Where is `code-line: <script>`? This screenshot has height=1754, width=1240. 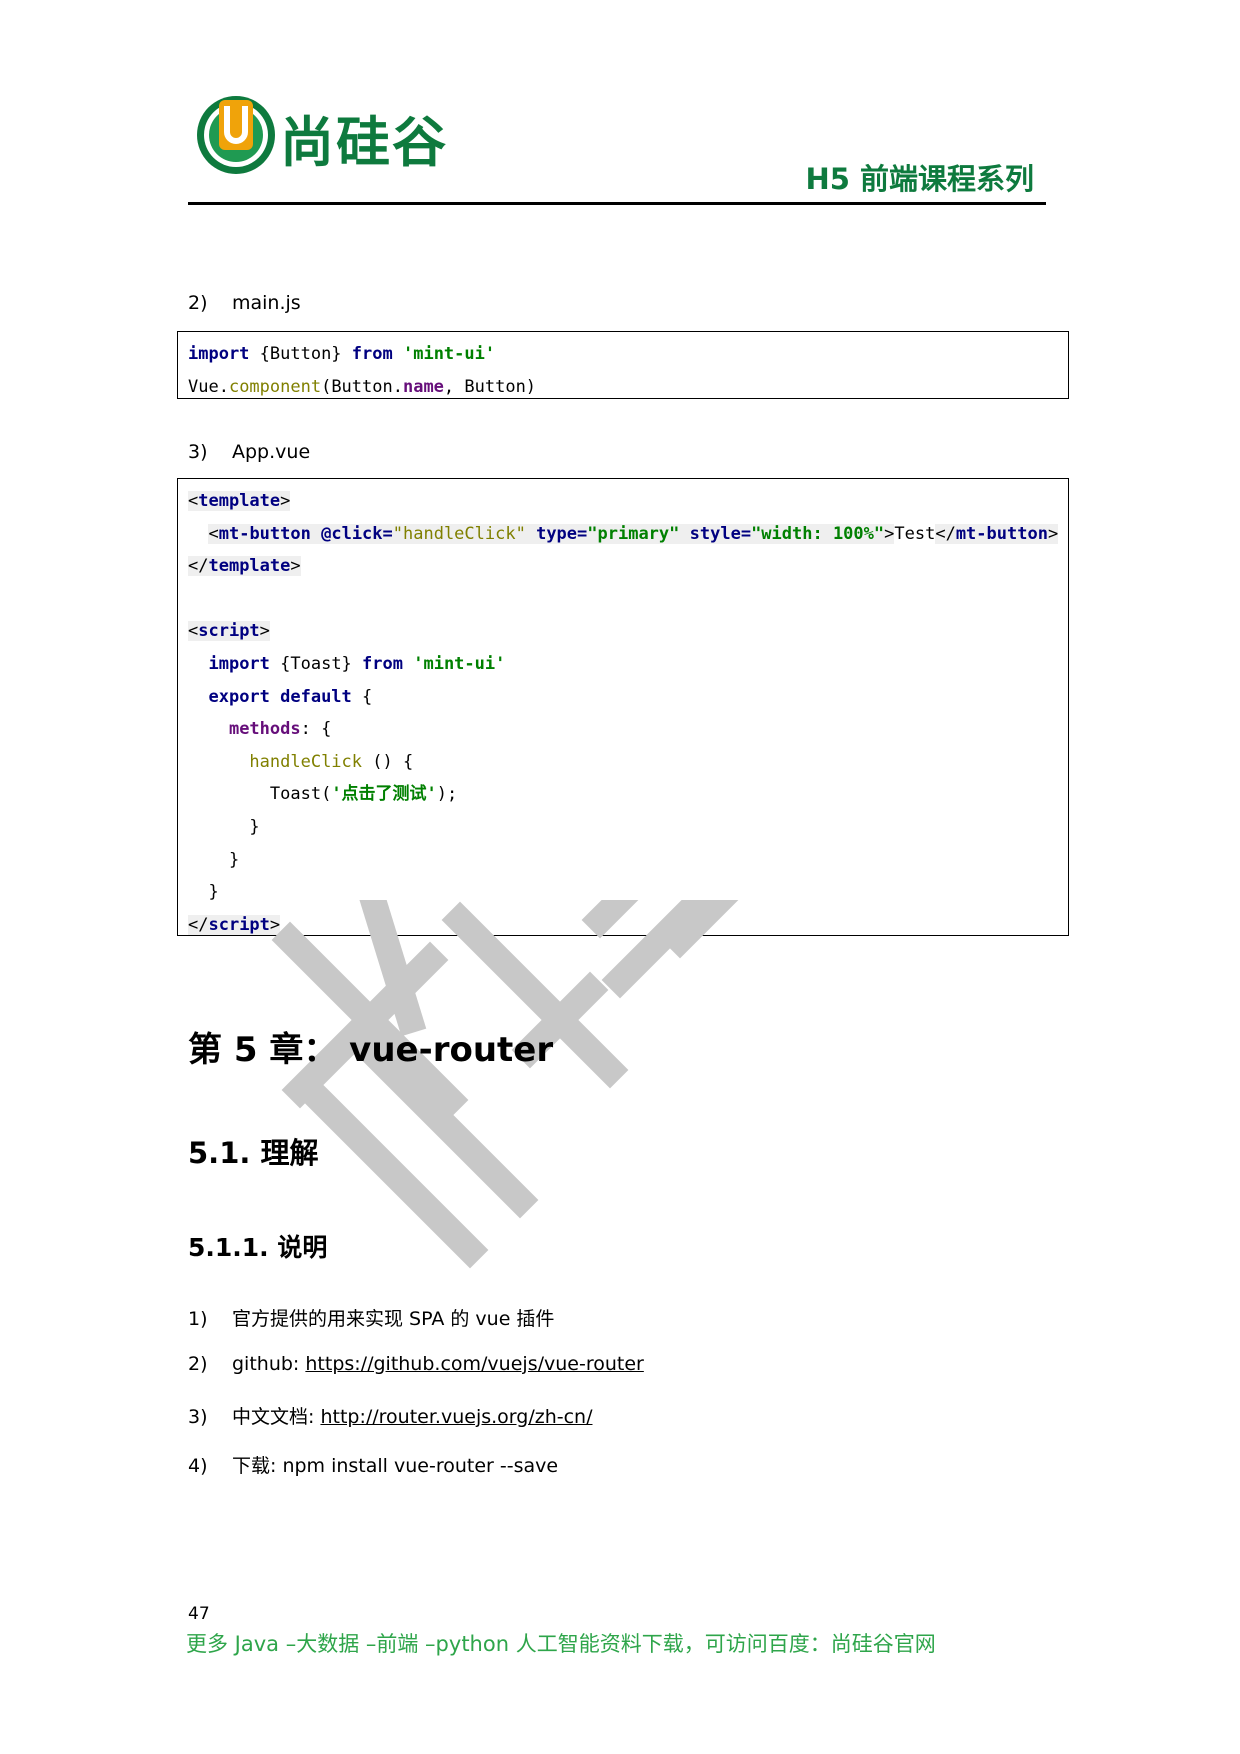
code-line: <script> is located at coordinates (229, 631).